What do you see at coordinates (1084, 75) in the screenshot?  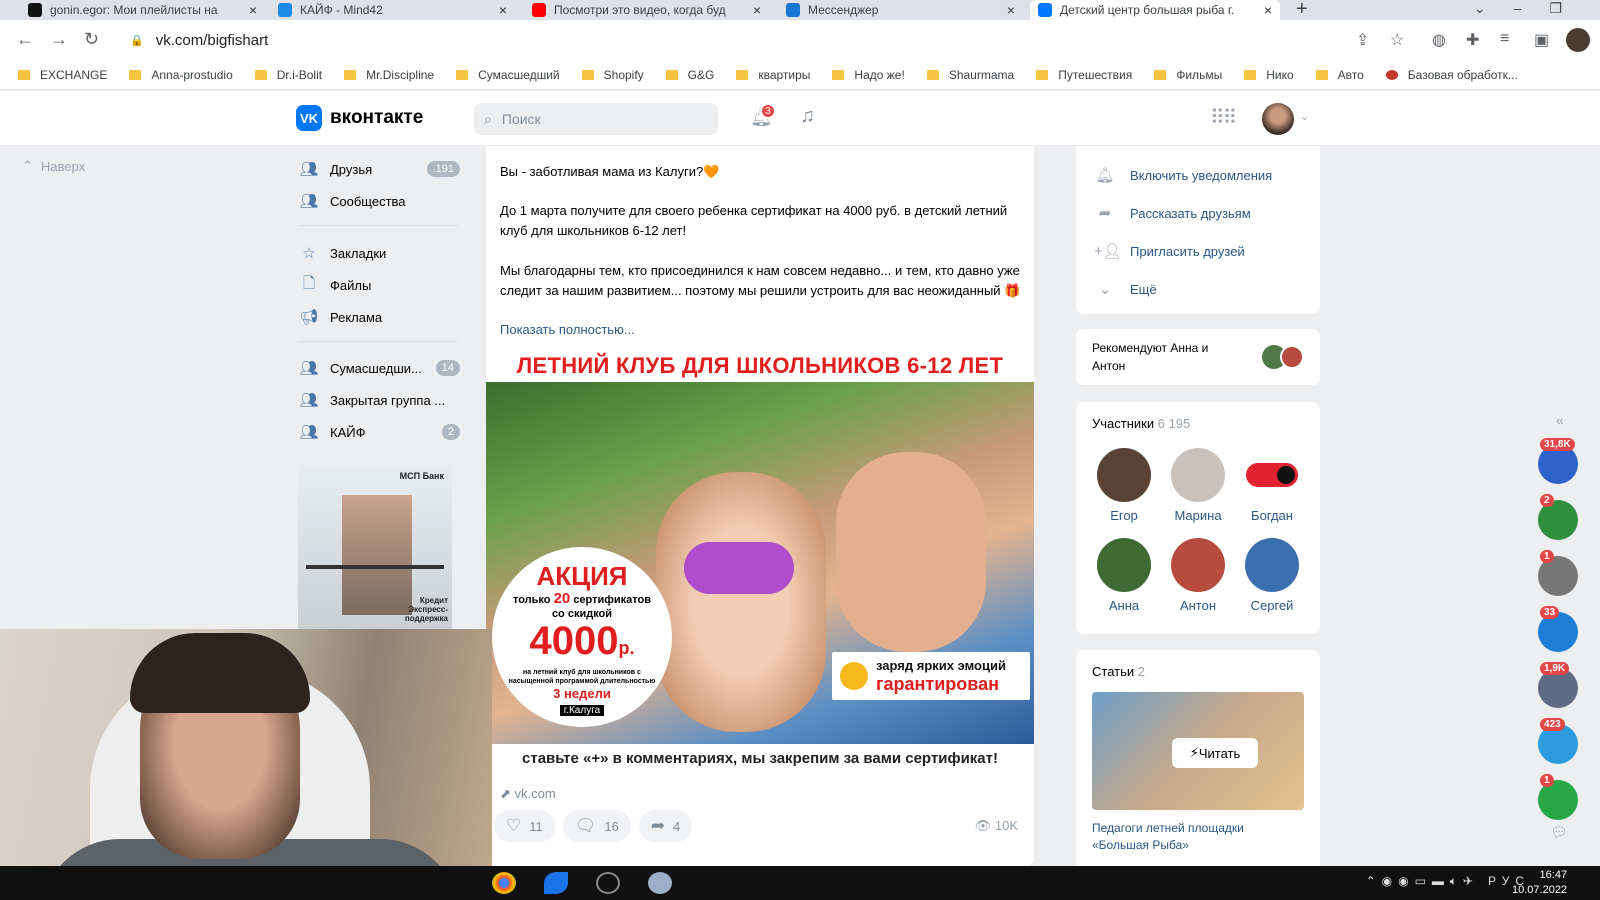 I see `bookmark-item: Путешествия` at bounding box center [1084, 75].